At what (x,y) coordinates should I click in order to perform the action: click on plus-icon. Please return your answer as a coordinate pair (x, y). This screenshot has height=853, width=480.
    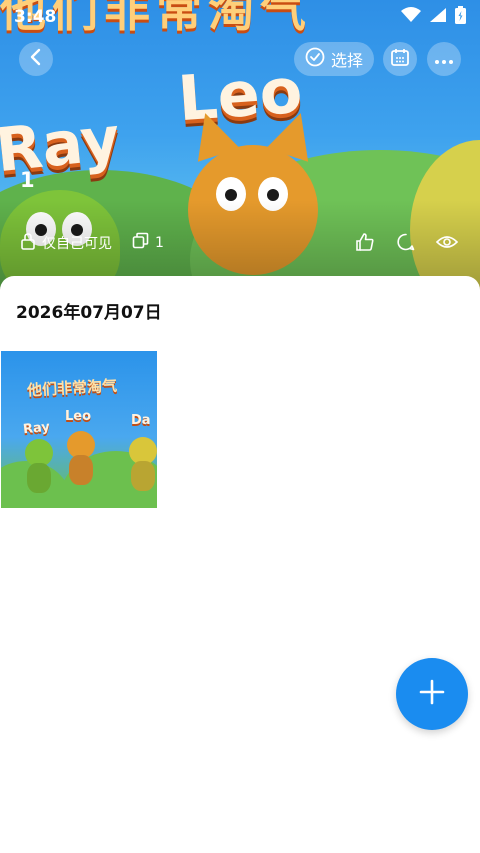
    Looking at the image, I should click on (432, 694).